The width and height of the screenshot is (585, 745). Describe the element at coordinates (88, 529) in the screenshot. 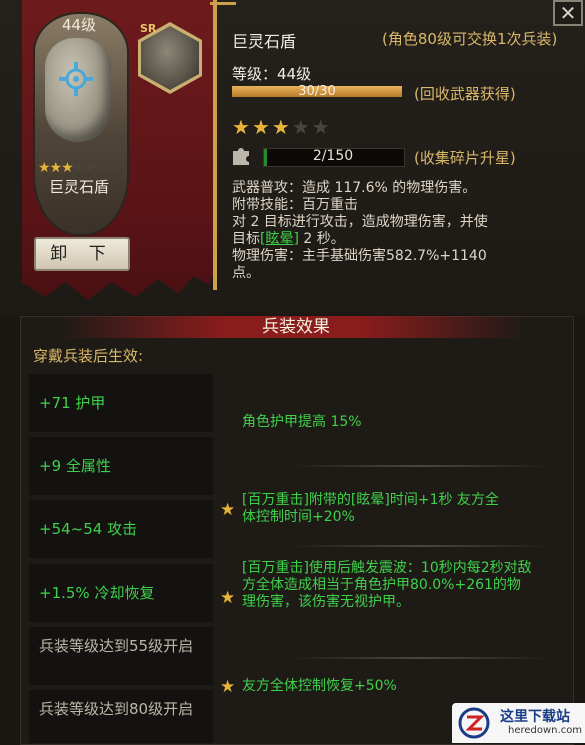

I see `stat-text: +54~54 攻击` at that location.